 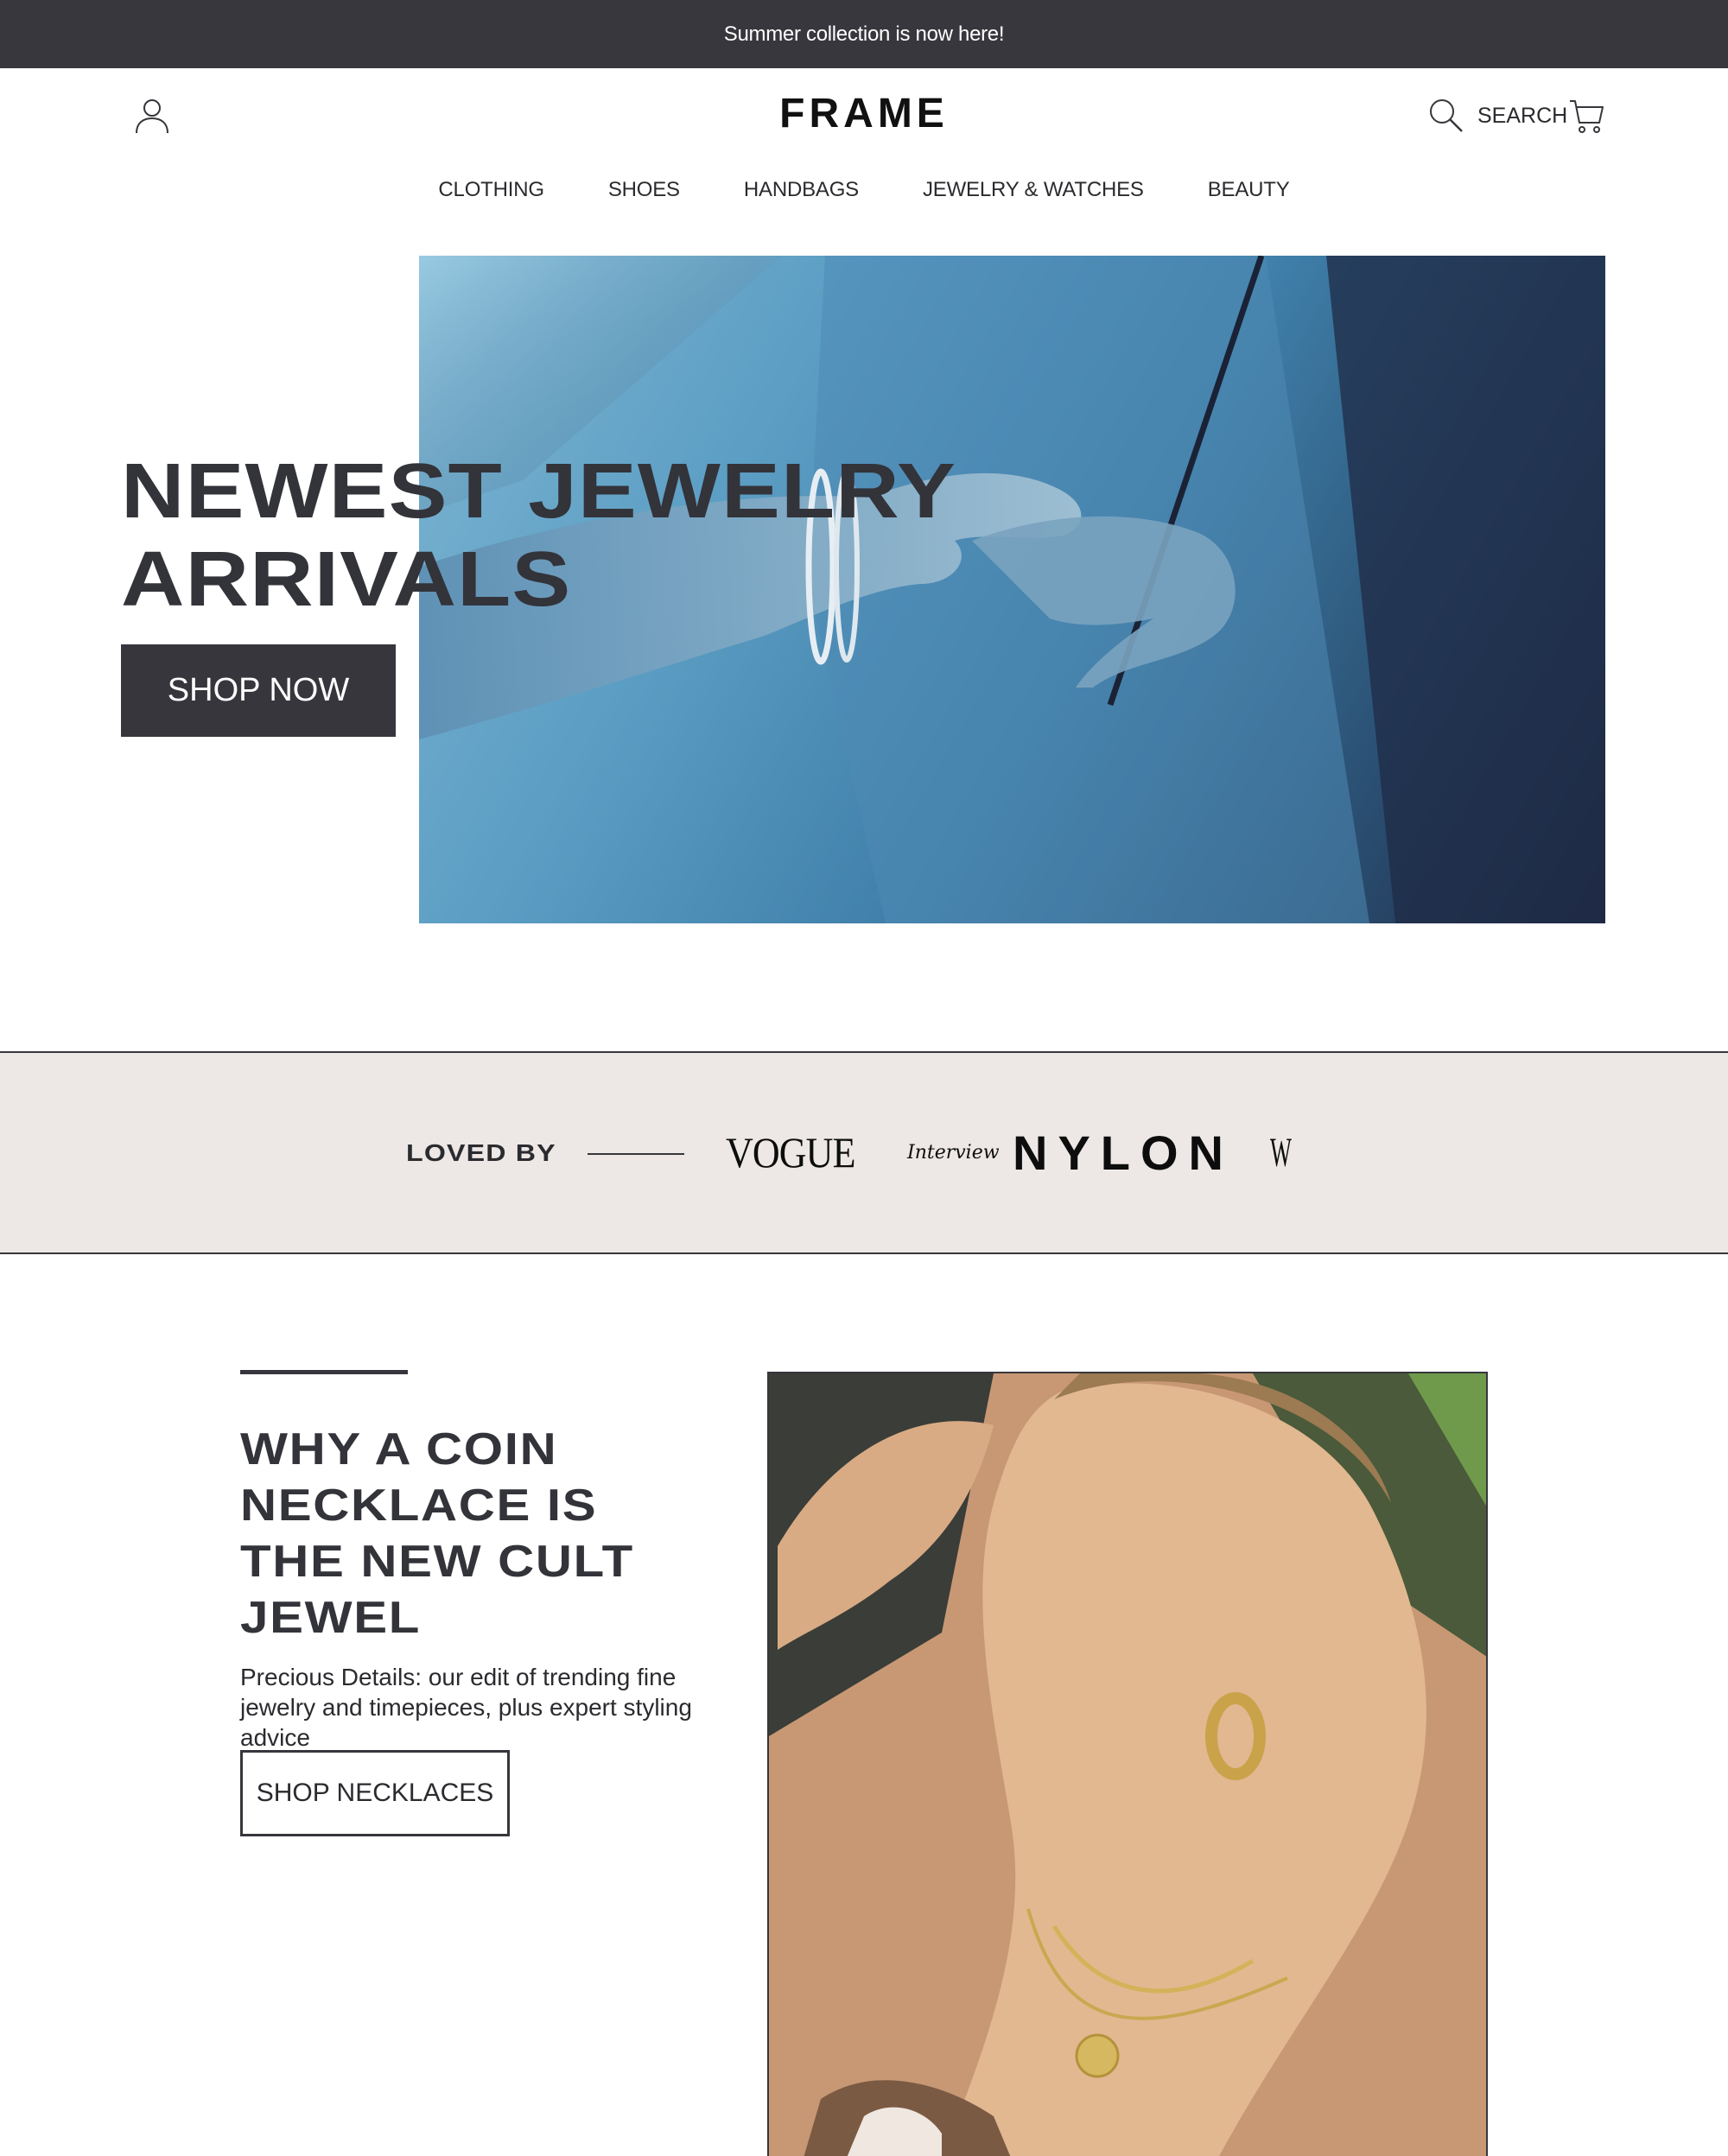 What do you see at coordinates (346, 579) in the screenshot?
I see `hero-title-line-2: ARRIVALS` at bounding box center [346, 579].